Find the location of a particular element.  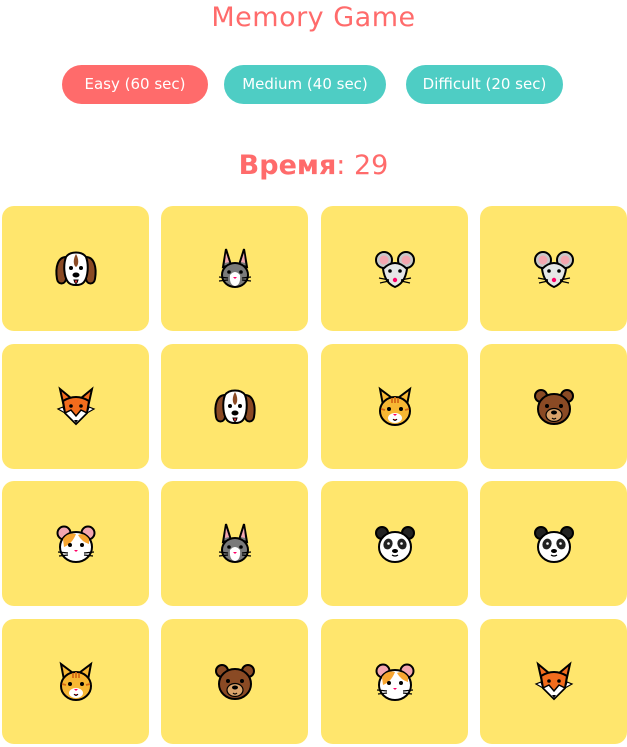

timer-value: 29 is located at coordinates (371, 165).